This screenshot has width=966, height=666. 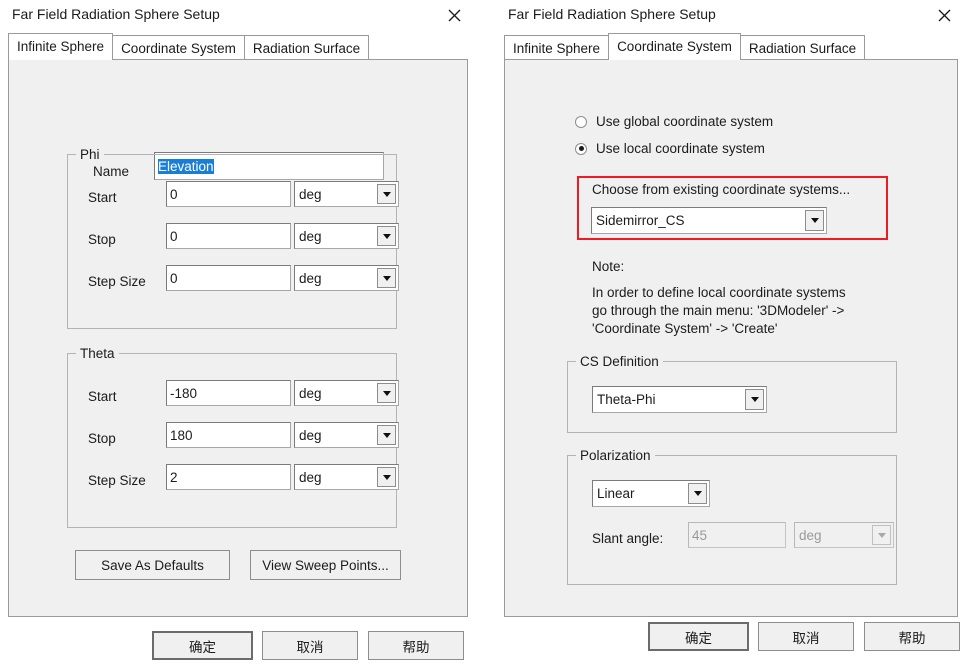 What do you see at coordinates (181, 435) in the screenshot?
I see `theta-stop-value: 180` at bounding box center [181, 435].